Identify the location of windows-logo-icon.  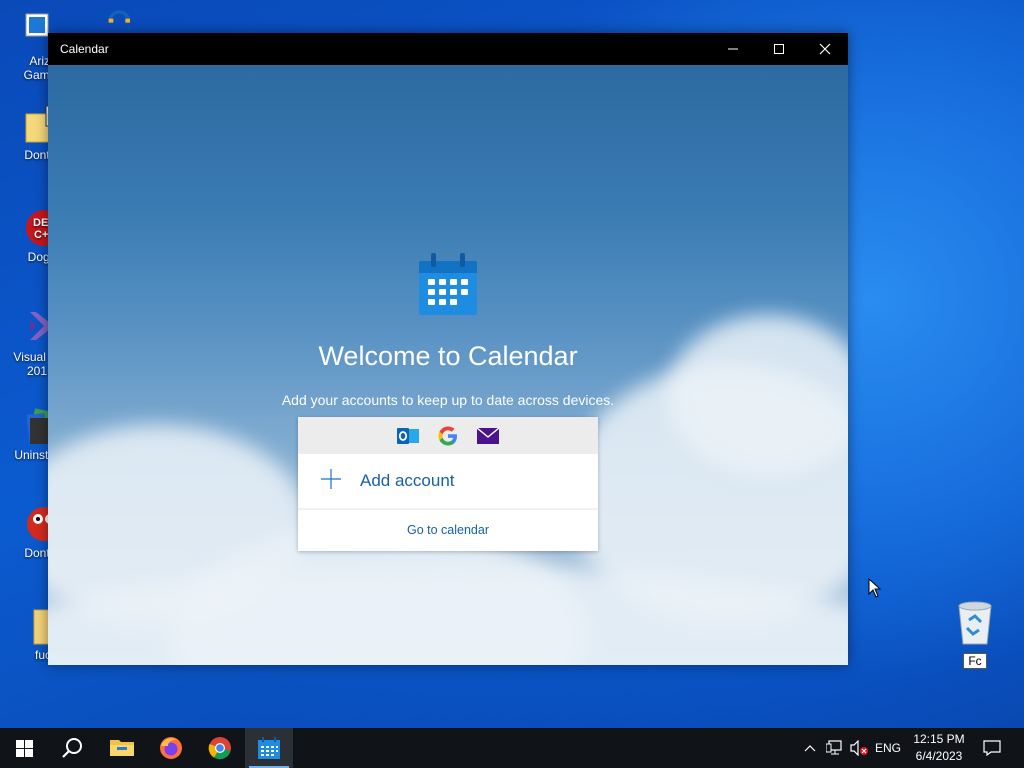
(24, 748).